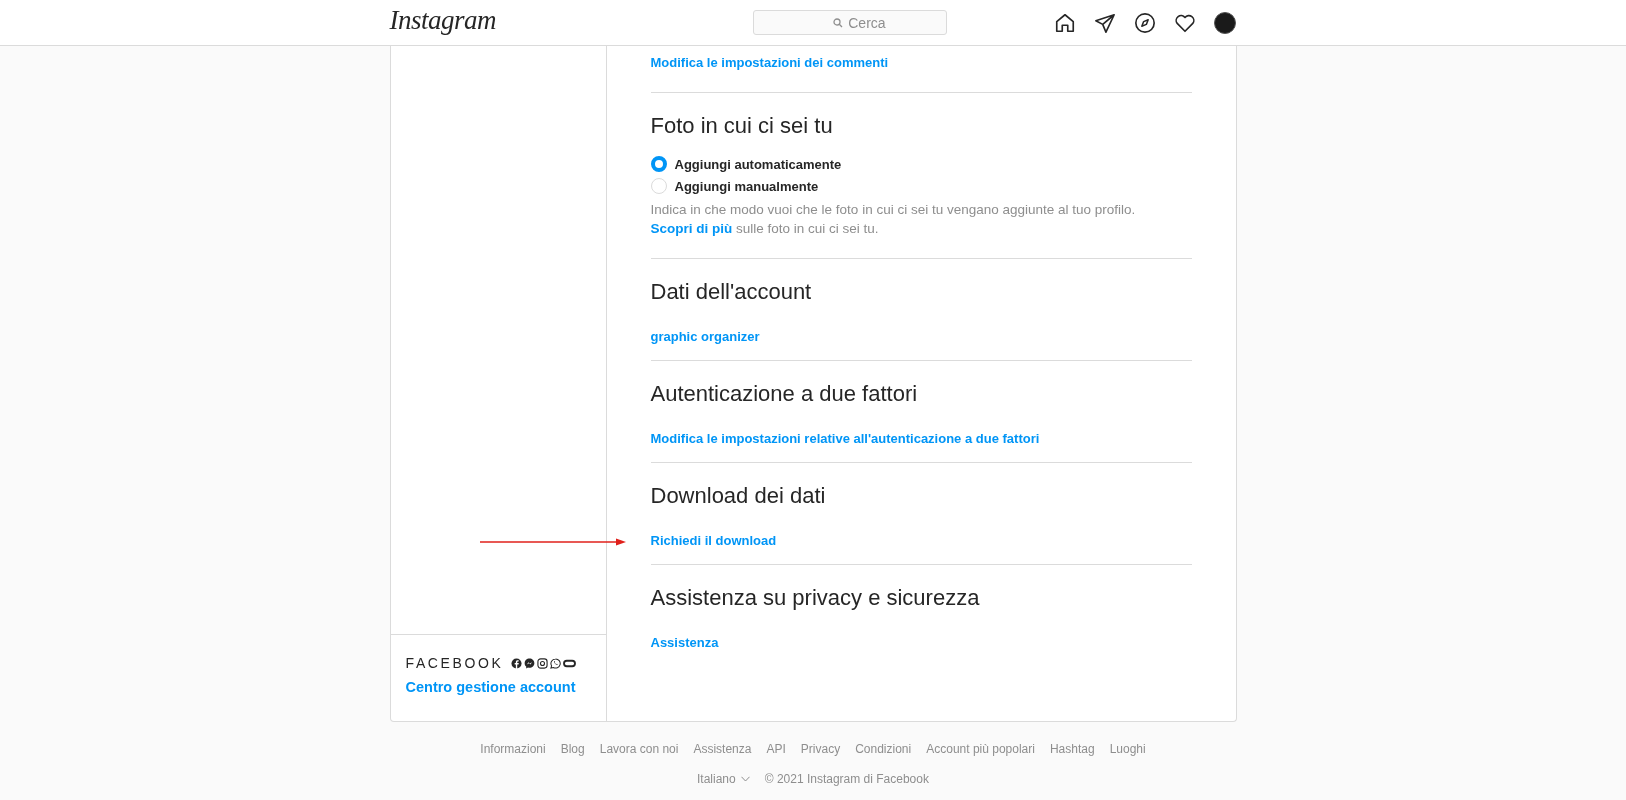 The image size is (1626, 800). What do you see at coordinates (713, 541) in the screenshot?
I see `settings-link: Richiedi il download` at bounding box center [713, 541].